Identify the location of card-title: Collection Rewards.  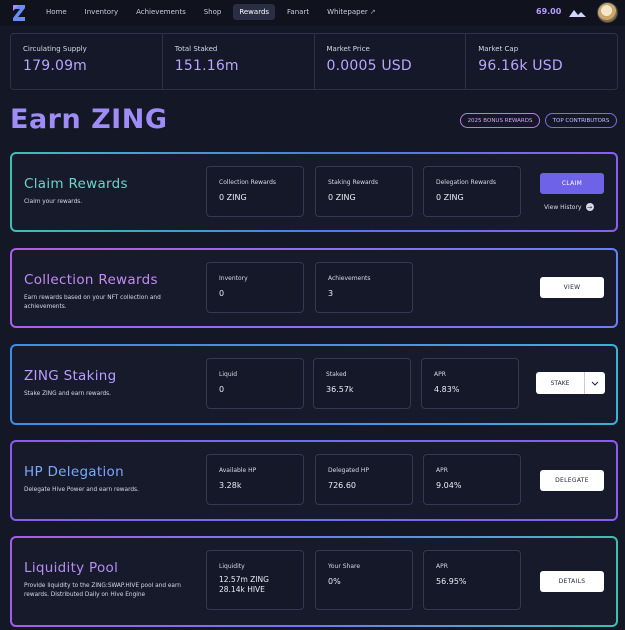
(91, 280).